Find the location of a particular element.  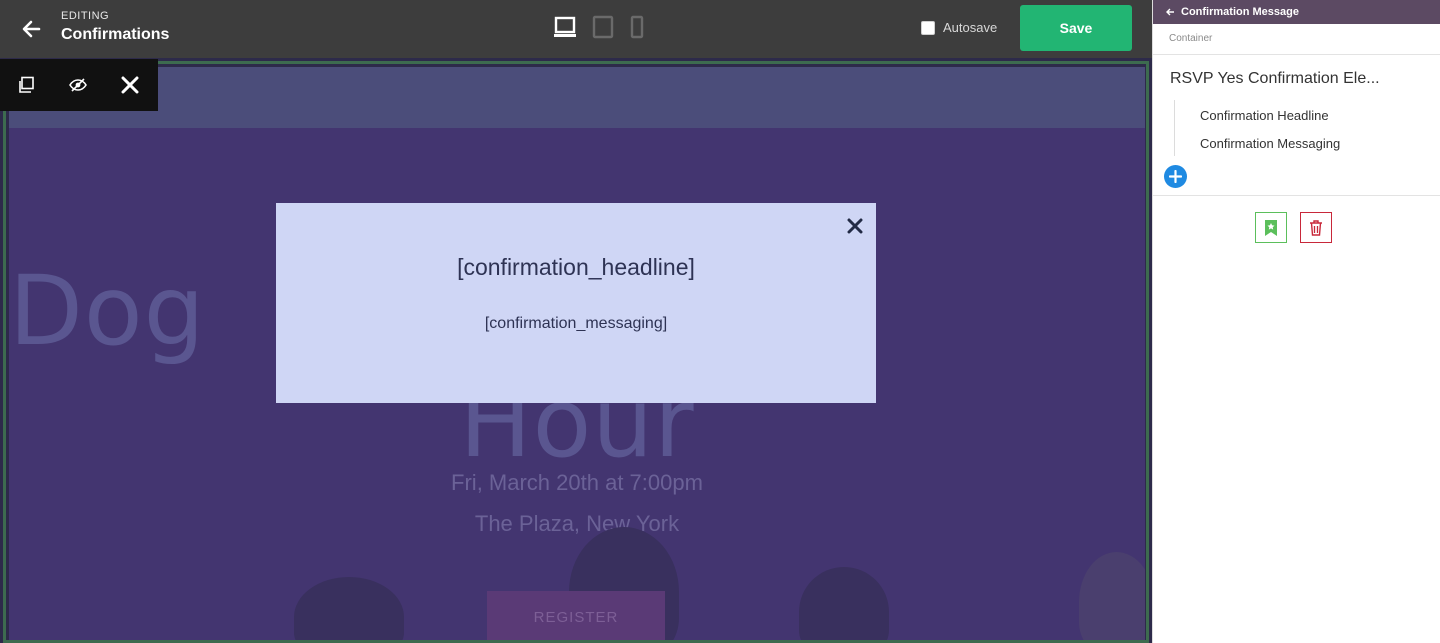

tree-line is located at coordinates (1174, 128).